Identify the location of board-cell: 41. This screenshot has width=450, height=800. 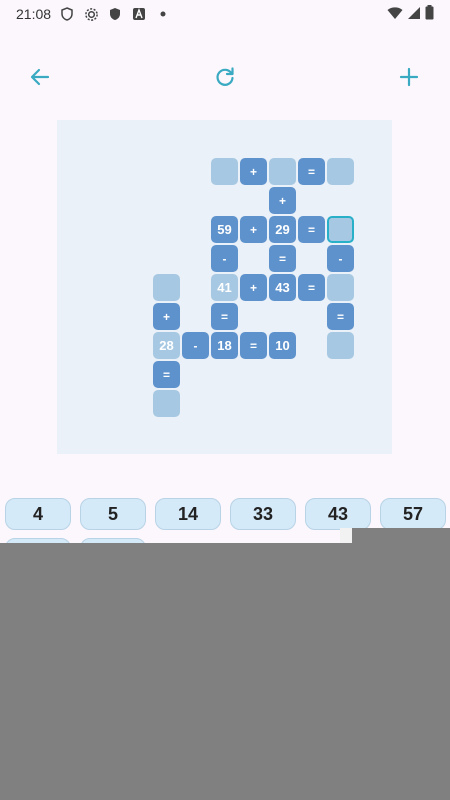
(224, 287).